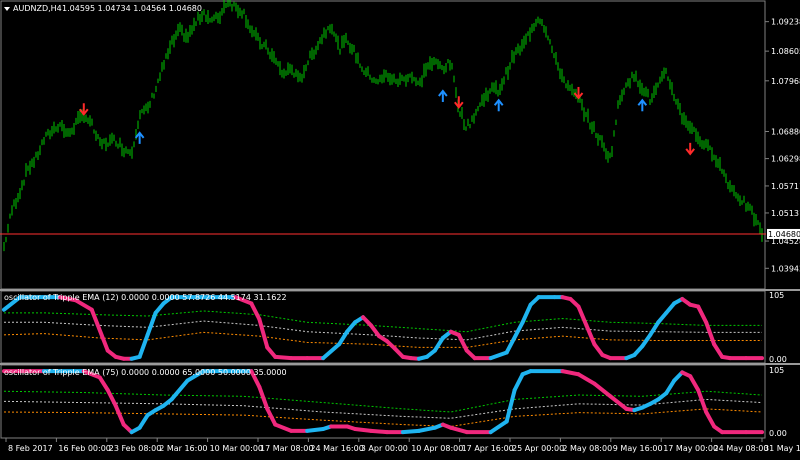  Describe the element at coordinates (785, 186) in the screenshot. I see `price-tick-label: 1.05711` at that location.